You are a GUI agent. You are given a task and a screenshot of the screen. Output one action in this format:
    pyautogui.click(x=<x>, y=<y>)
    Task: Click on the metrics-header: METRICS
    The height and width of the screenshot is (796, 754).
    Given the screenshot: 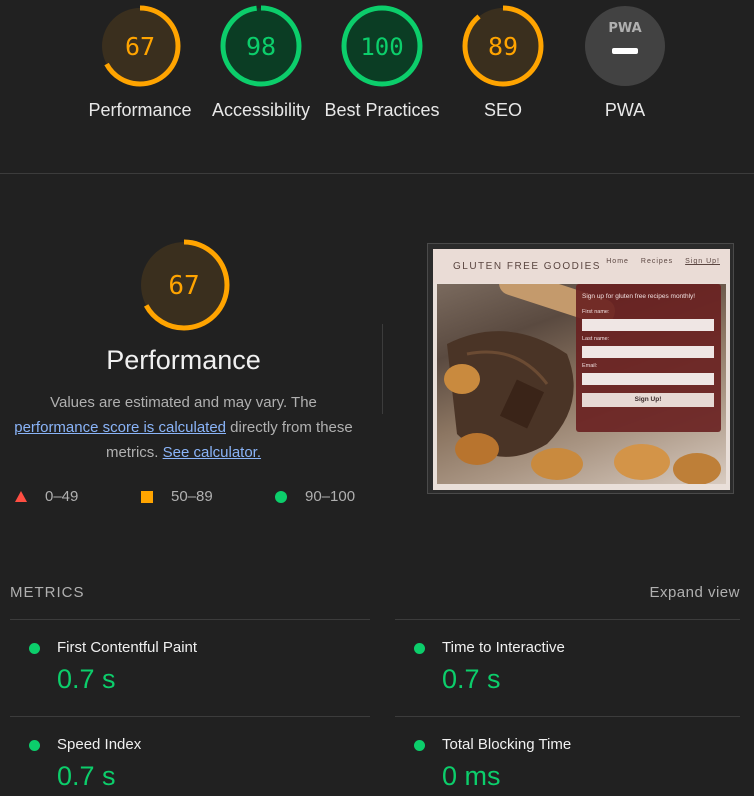 What is the action you would take?
    pyautogui.click(x=47, y=592)
    